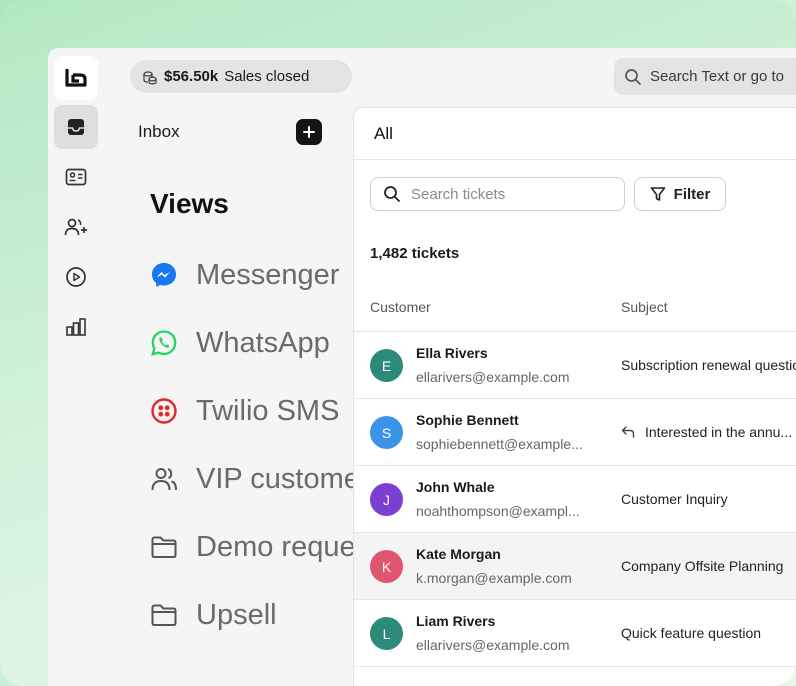  I want to click on view-item-vip-customers: VIP customers, so click(267, 479).